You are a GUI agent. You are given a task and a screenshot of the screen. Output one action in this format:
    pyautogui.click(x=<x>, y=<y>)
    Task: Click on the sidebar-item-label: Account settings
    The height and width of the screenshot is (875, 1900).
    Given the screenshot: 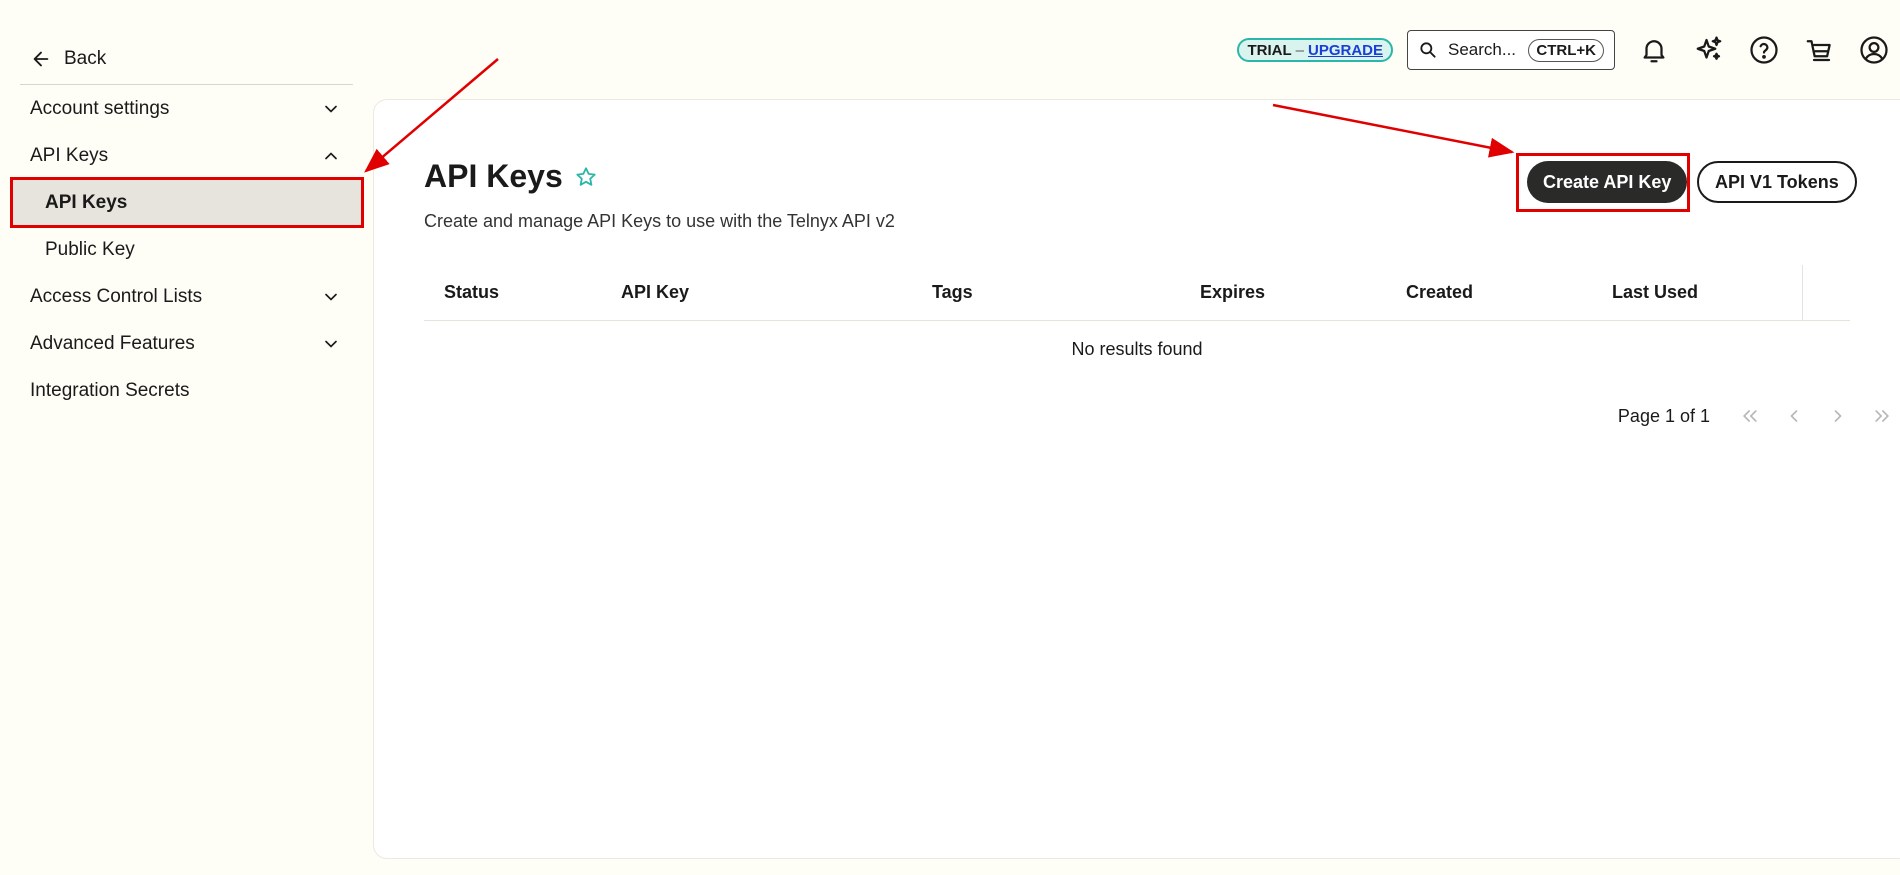 What is the action you would take?
    pyautogui.click(x=100, y=108)
    